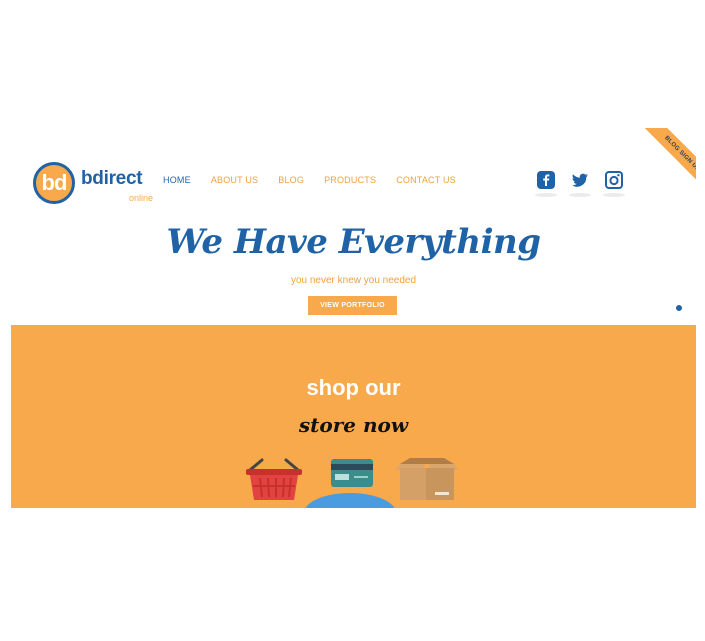  What do you see at coordinates (350, 180) in the screenshot?
I see `nav-item-products: PRODUCTS` at bounding box center [350, 180].